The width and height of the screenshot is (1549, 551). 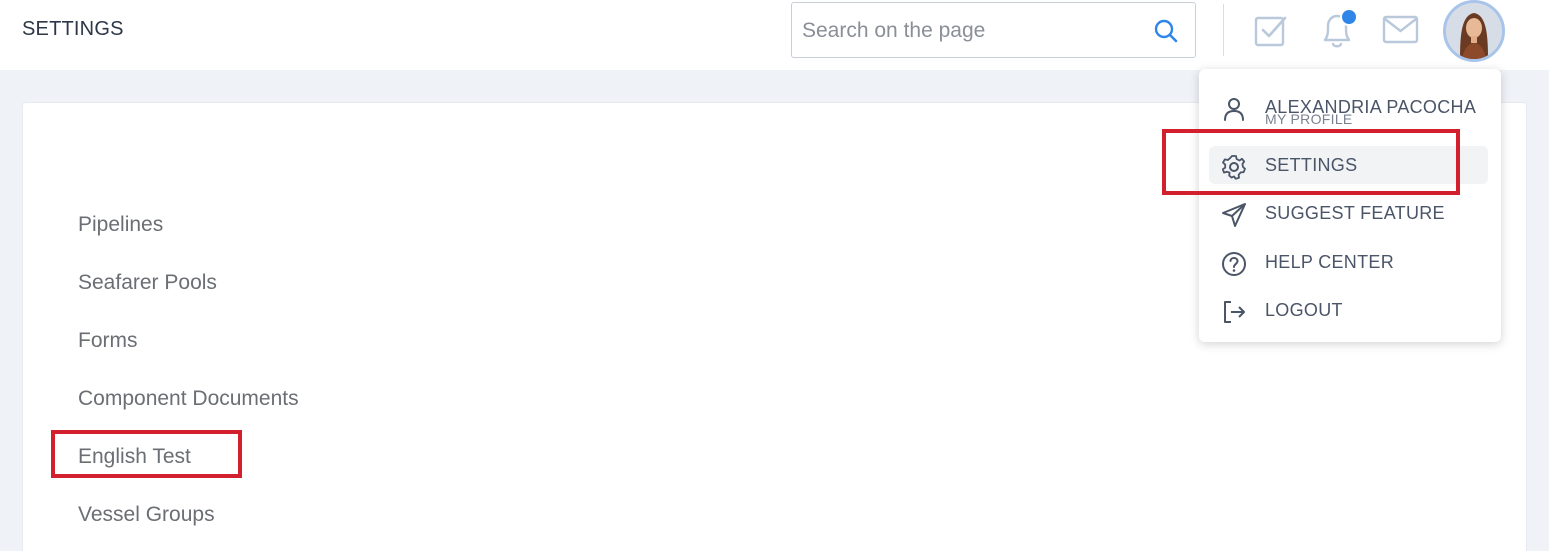 I want to click on search-input, so click(x=967, y=31).